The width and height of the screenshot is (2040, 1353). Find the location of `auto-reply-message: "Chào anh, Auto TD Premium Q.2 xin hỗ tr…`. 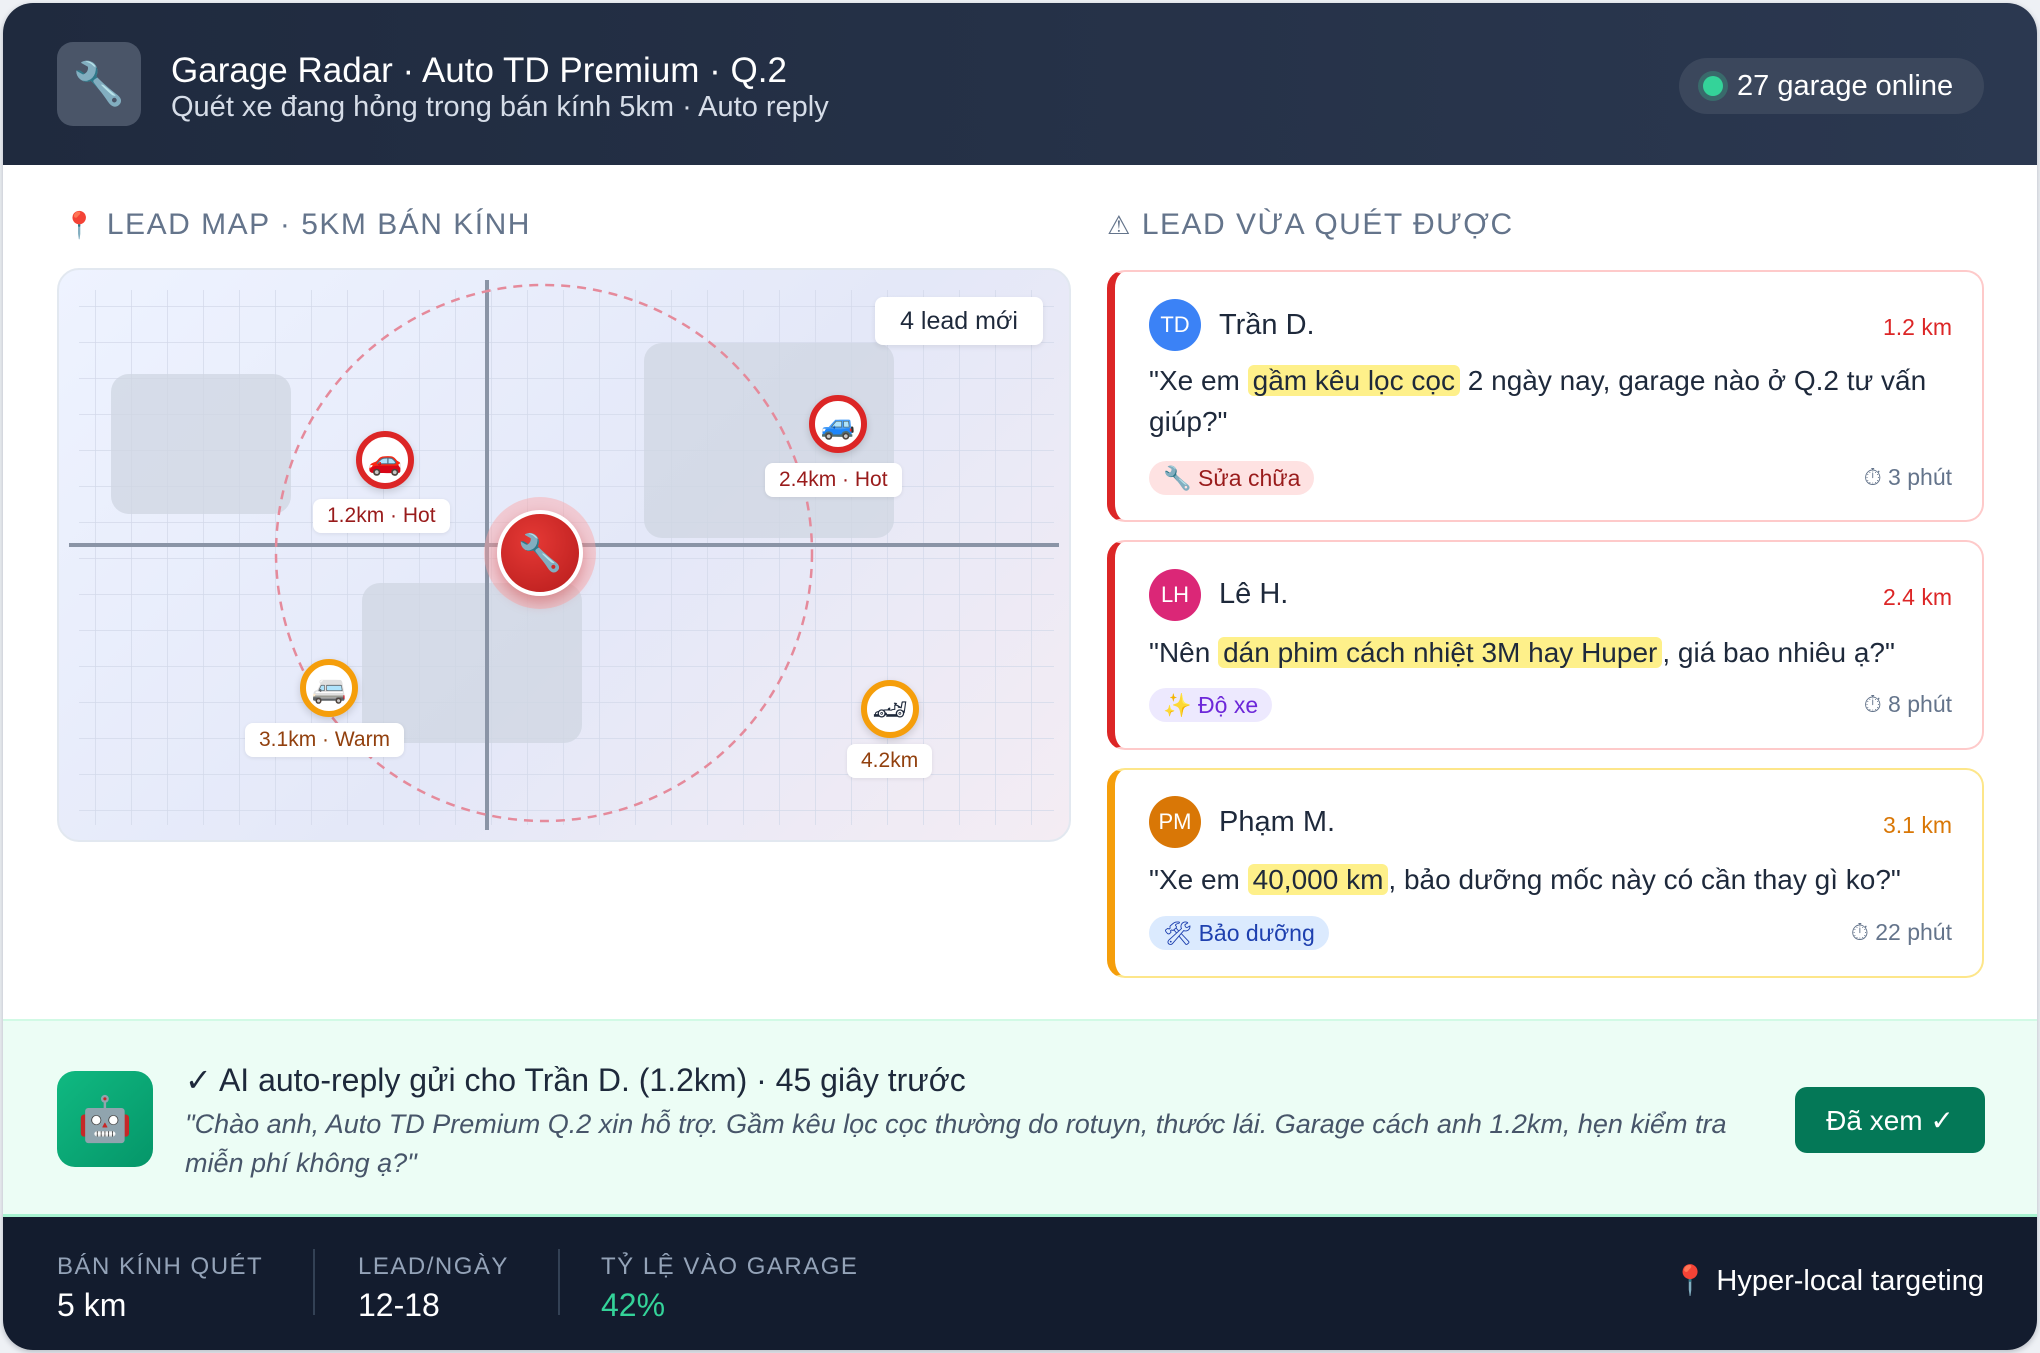

auto-reply-message: "Chào anh, Auto TD Premium Q.2 xin hỗ tr… is located at coordinates (956, 1143).